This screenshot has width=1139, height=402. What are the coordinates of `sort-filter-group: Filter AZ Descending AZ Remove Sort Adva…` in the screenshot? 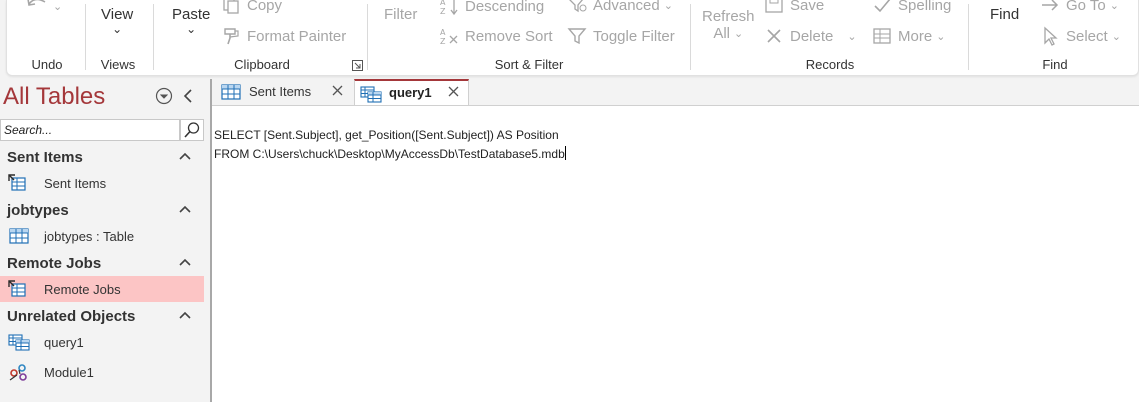 It's located at (529, 38).